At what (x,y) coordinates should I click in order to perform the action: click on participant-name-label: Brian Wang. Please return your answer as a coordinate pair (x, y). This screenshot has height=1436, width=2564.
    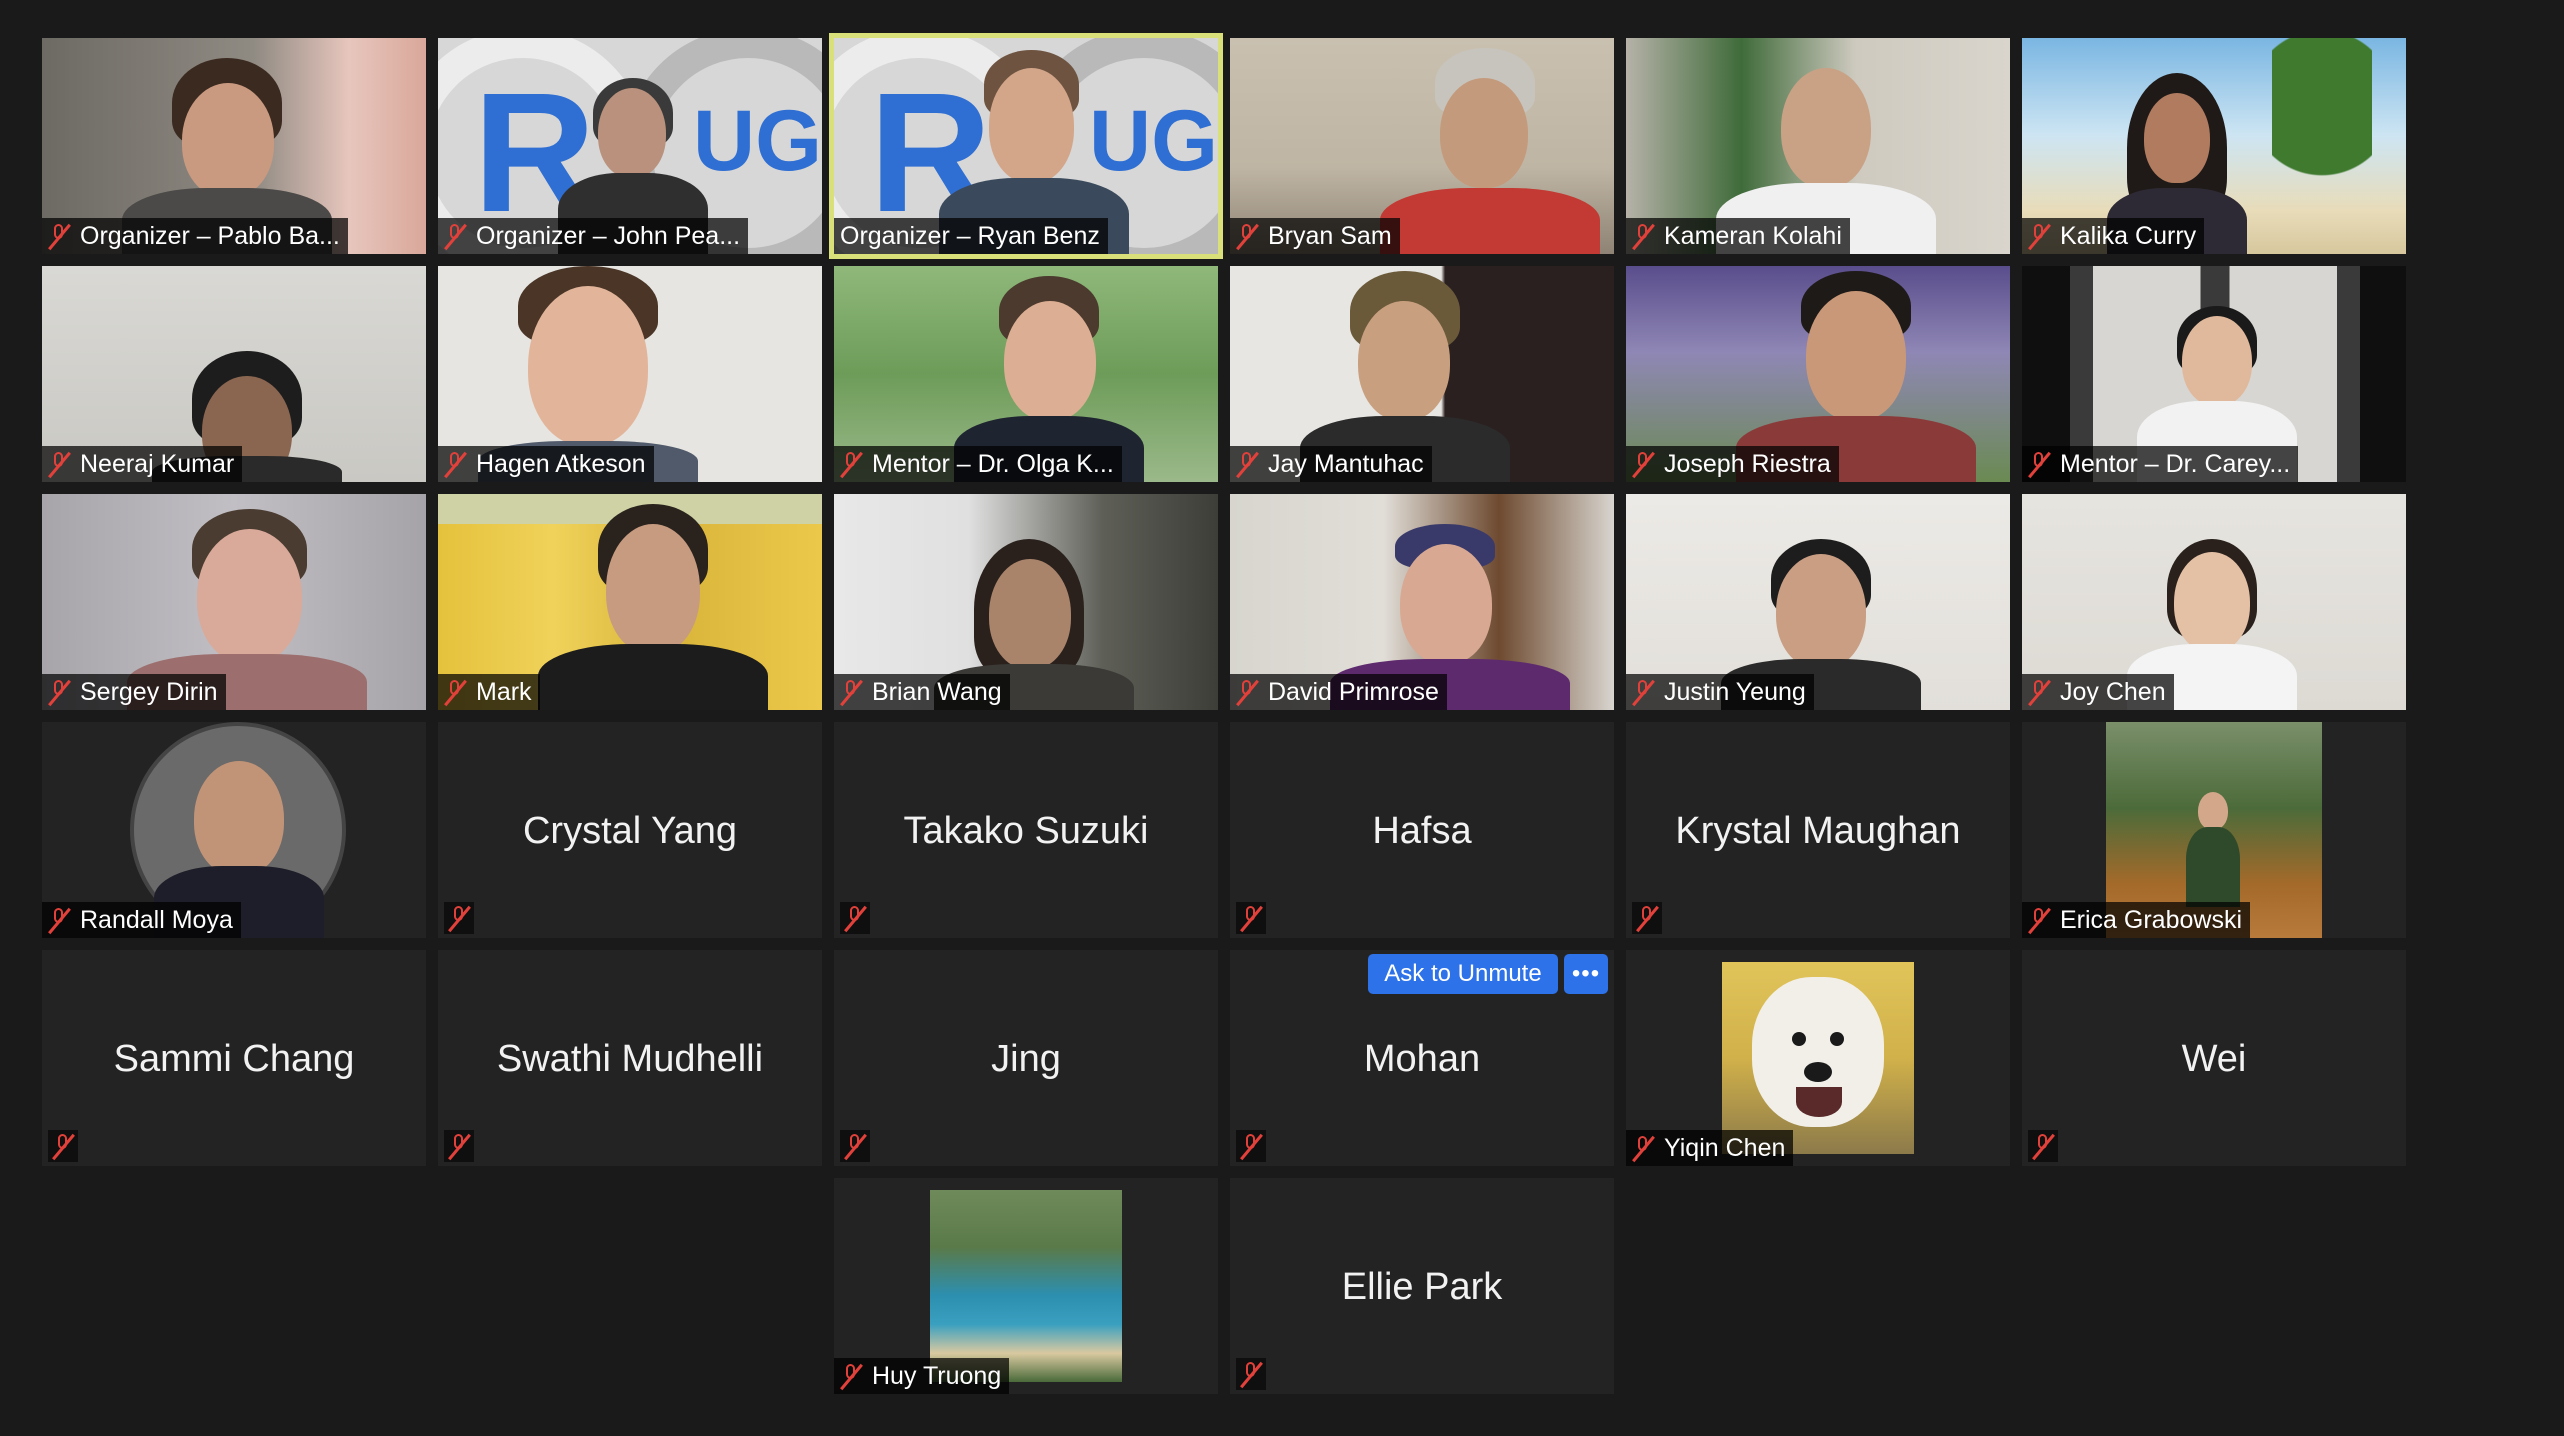
    Looking at the image, I should click on (922, 692).